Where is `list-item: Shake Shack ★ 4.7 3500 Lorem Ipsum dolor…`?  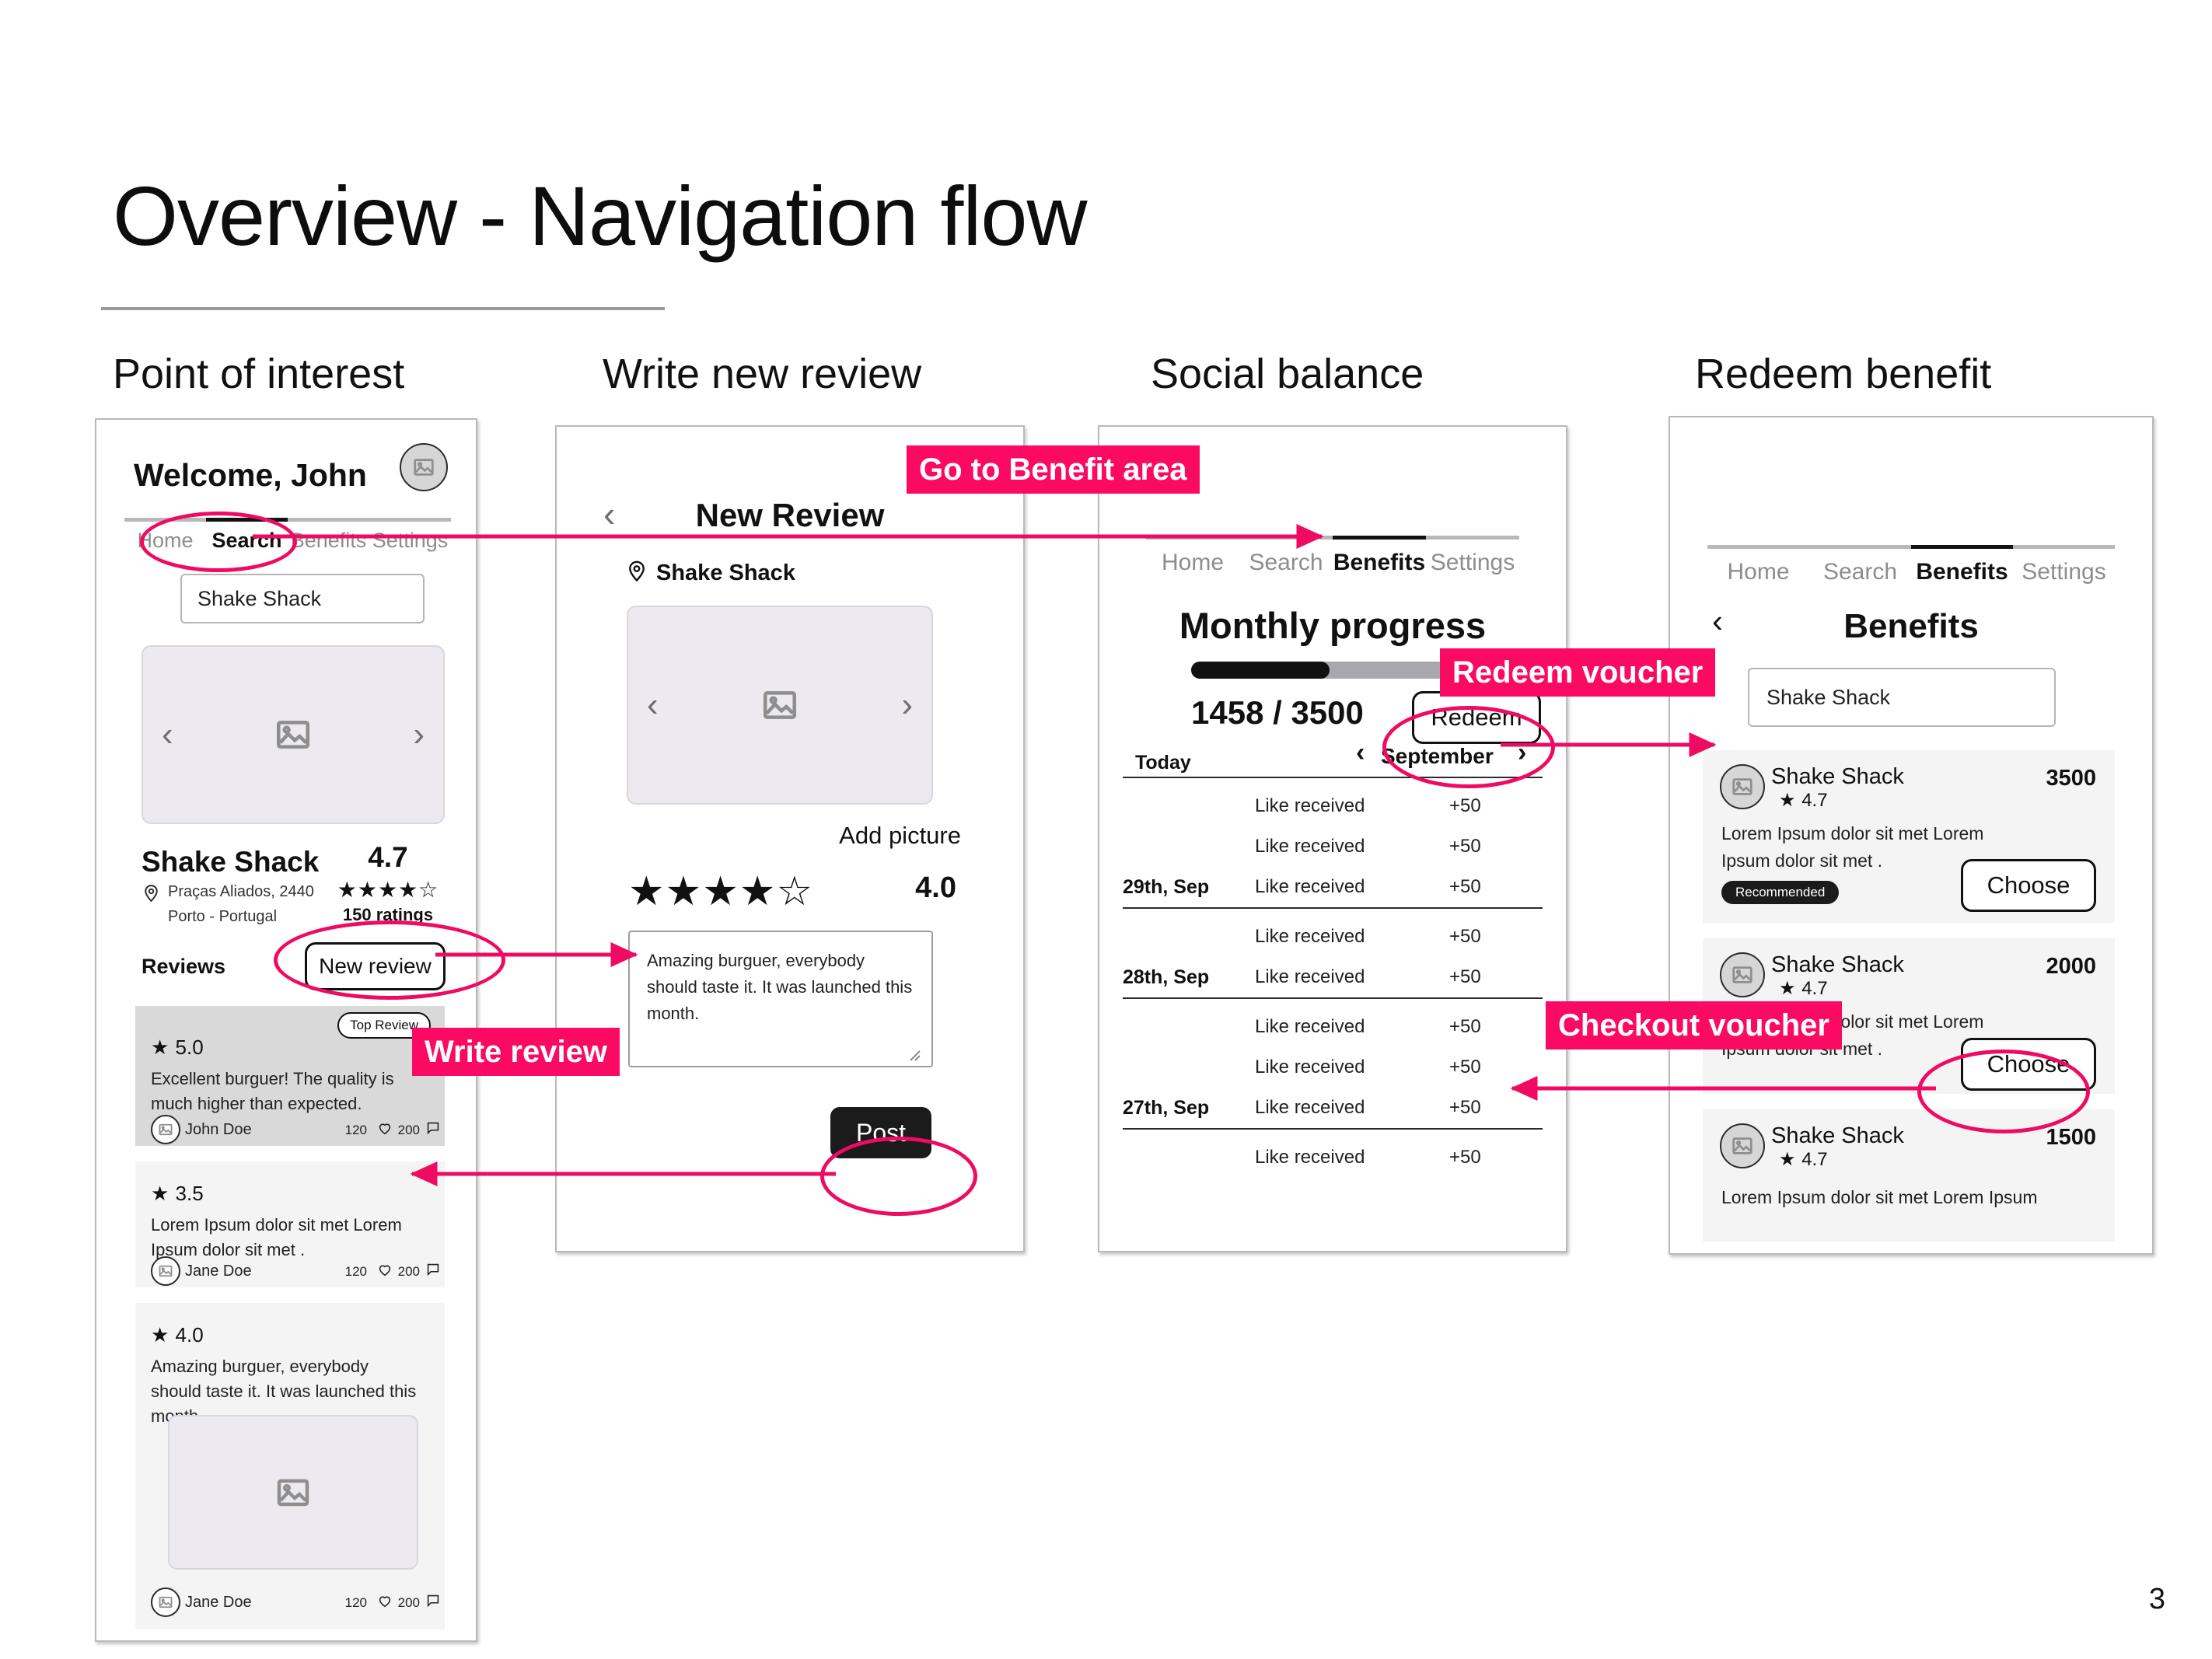
list-item: Shake Shack ★ 4.7 3500 Lorem Ipsum dolor… is located at coordinates (1909, 837).